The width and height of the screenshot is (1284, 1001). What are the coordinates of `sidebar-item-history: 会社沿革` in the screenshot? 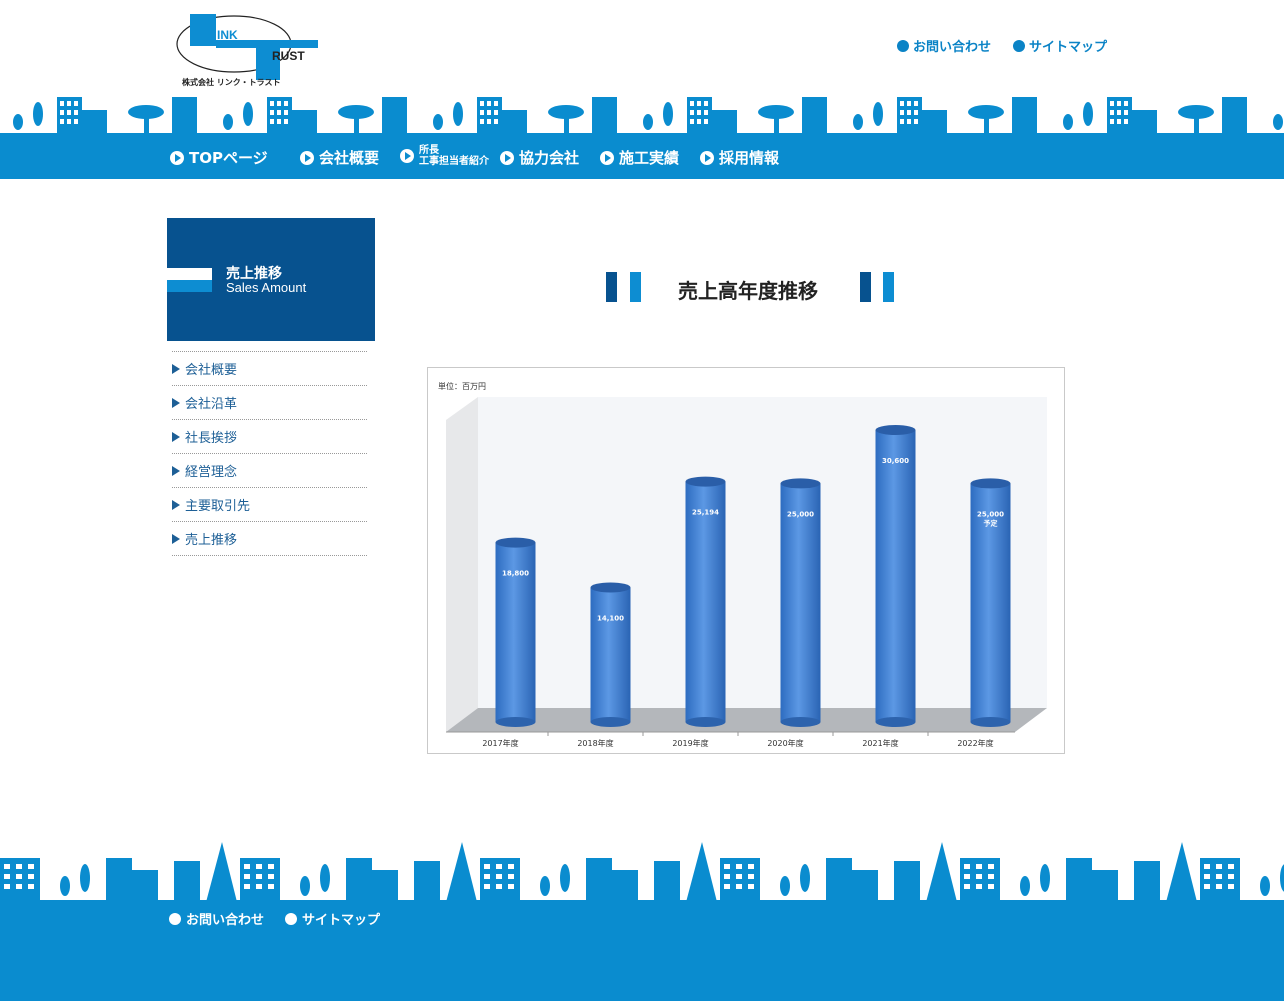 It's located at (269, 403).